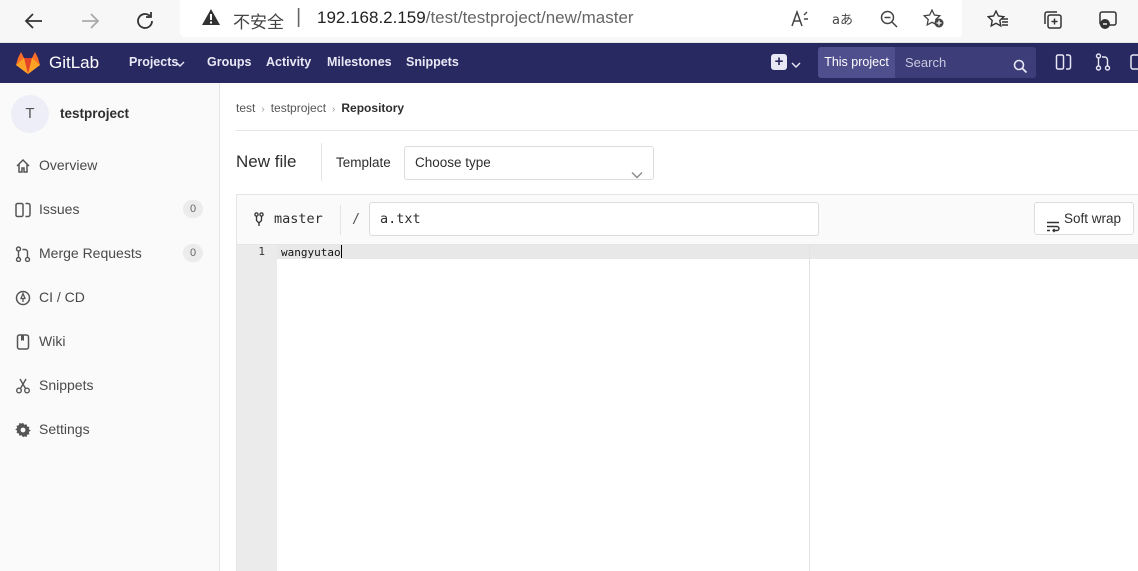  I want to click on search-placeholder: Search, so click(926, 62).